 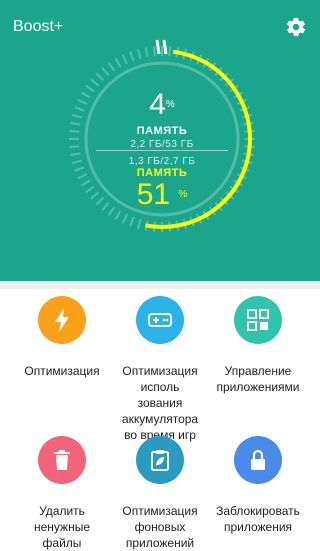 I want to click on settings-gear-icon, so click(x=296, y=27).